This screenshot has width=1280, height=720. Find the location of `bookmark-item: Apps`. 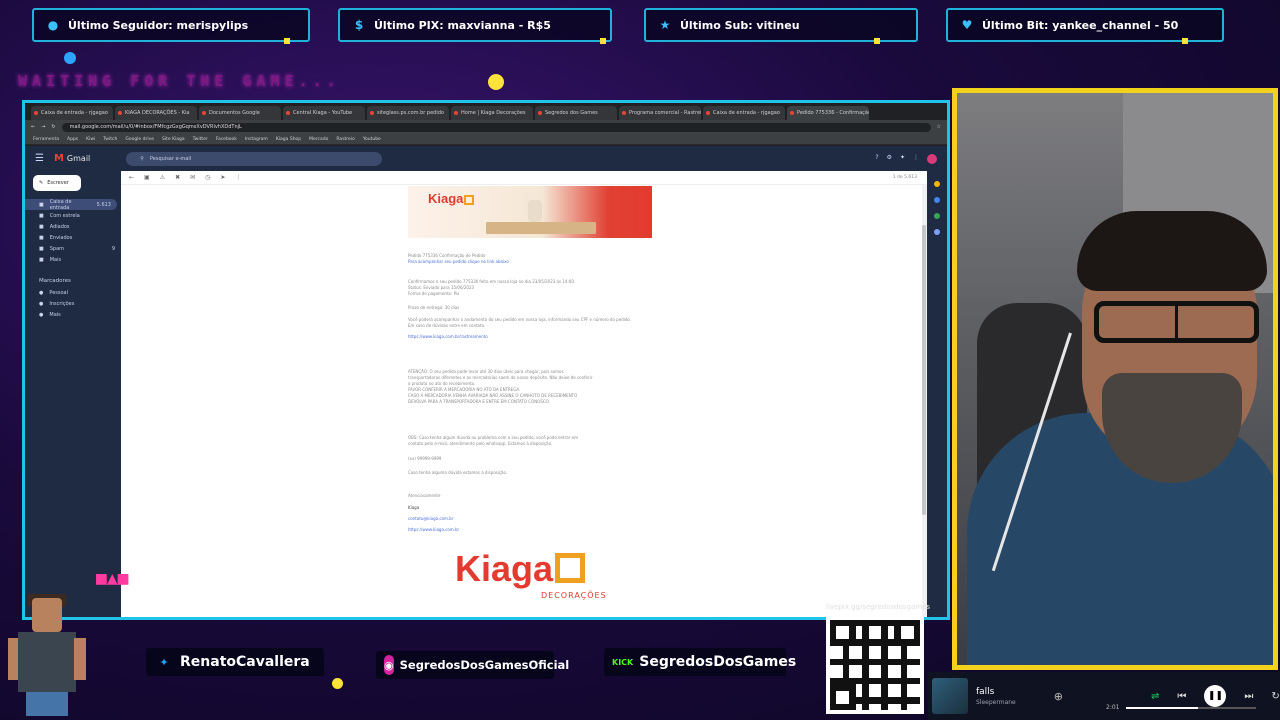

bookmark-item: Apps is located at coordinates (72, 139).